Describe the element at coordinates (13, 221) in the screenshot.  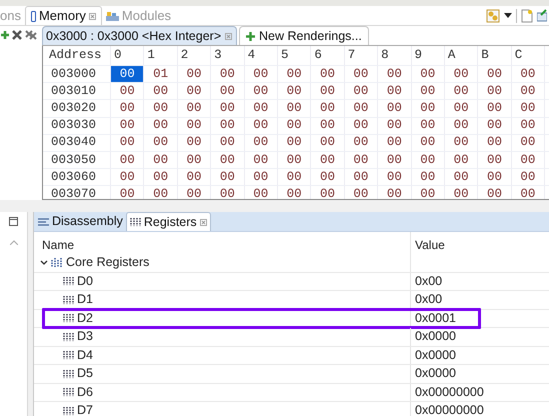
I see `minimize-icon` at that location.